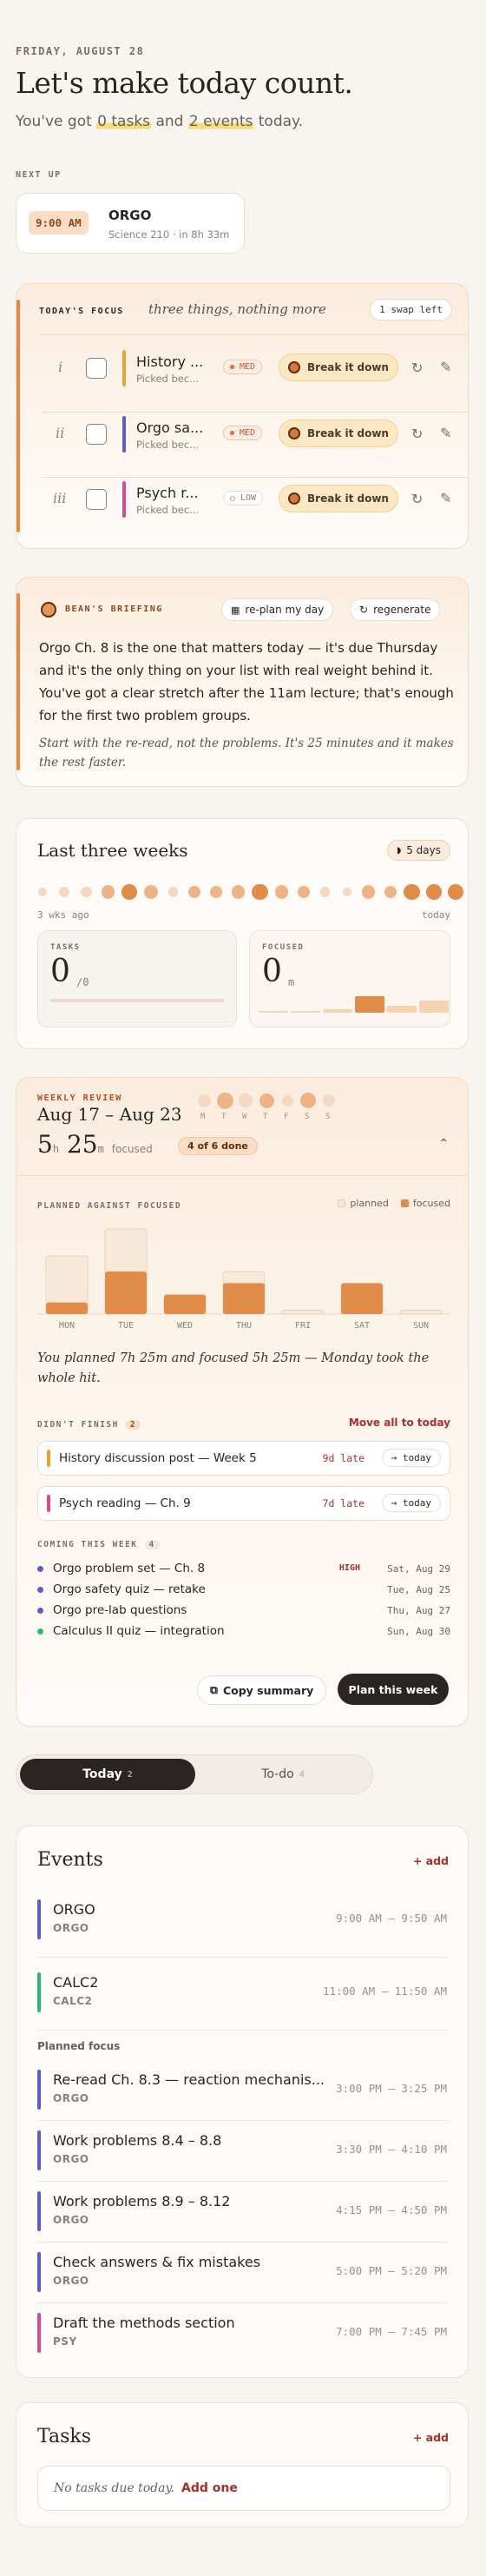 This screenshot has width=486, height=2576. What do you see at coordinates (60, 498) in the screenshot?
I see `focus-num: iii` at bounding box center [60, 498].